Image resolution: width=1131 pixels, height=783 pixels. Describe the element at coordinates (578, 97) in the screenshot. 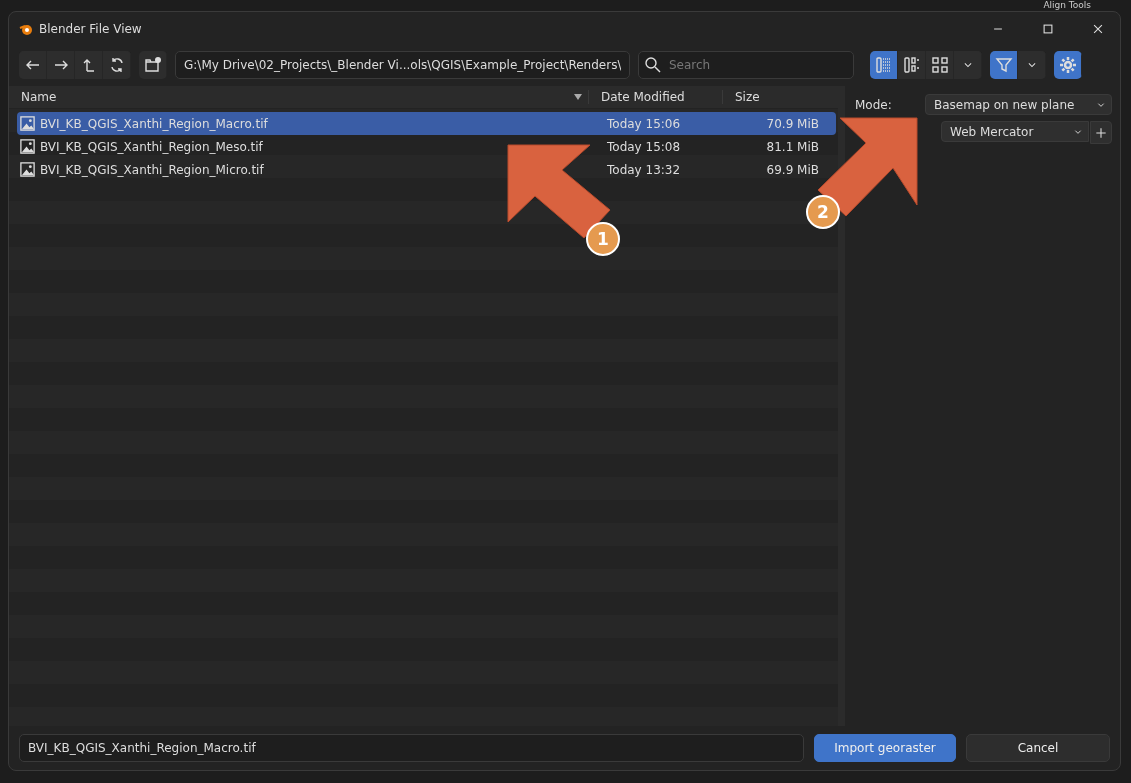

I see `sort-icon` at that location.